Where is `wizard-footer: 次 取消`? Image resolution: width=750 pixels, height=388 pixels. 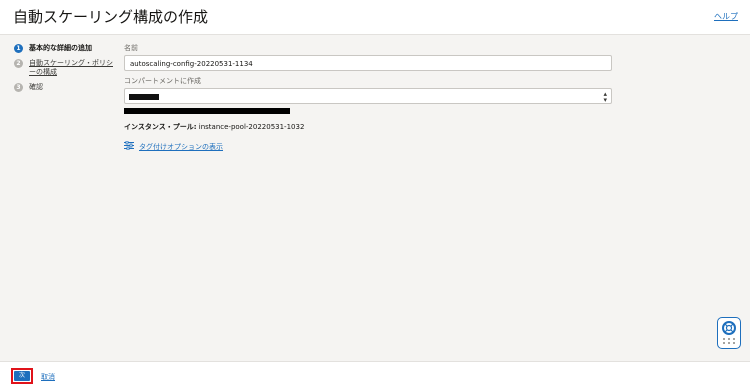 wizard-footer: 次 取消 is located at coordinates (375, 374).